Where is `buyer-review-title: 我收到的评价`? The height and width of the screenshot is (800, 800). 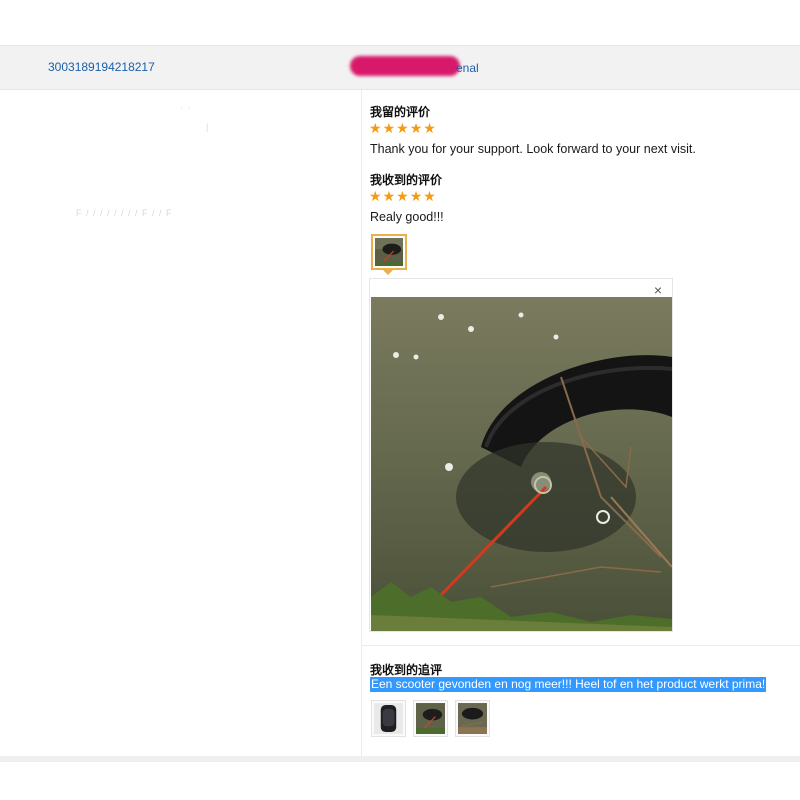 buyer-review-title: 我收到的评价 is located at coordinates (406, 180).